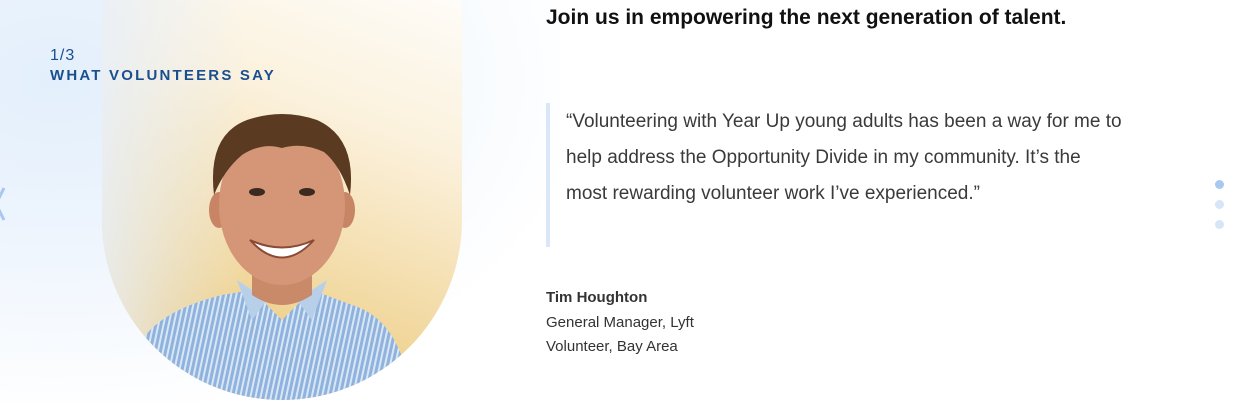 The image size is (1258, 402). I want to click on author-name: Tim Houghton, so click(597, 297).